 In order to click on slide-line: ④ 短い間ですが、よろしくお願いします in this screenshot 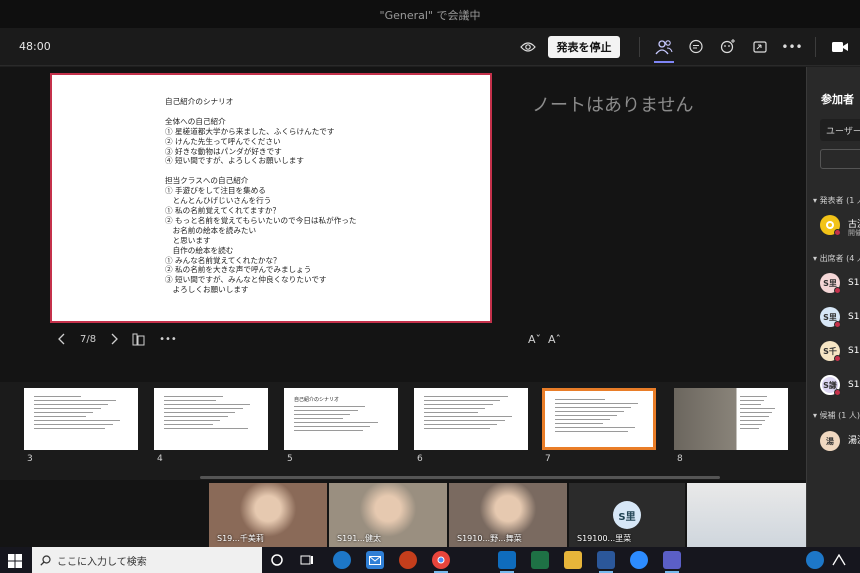, I will do `click(234, 161)`.